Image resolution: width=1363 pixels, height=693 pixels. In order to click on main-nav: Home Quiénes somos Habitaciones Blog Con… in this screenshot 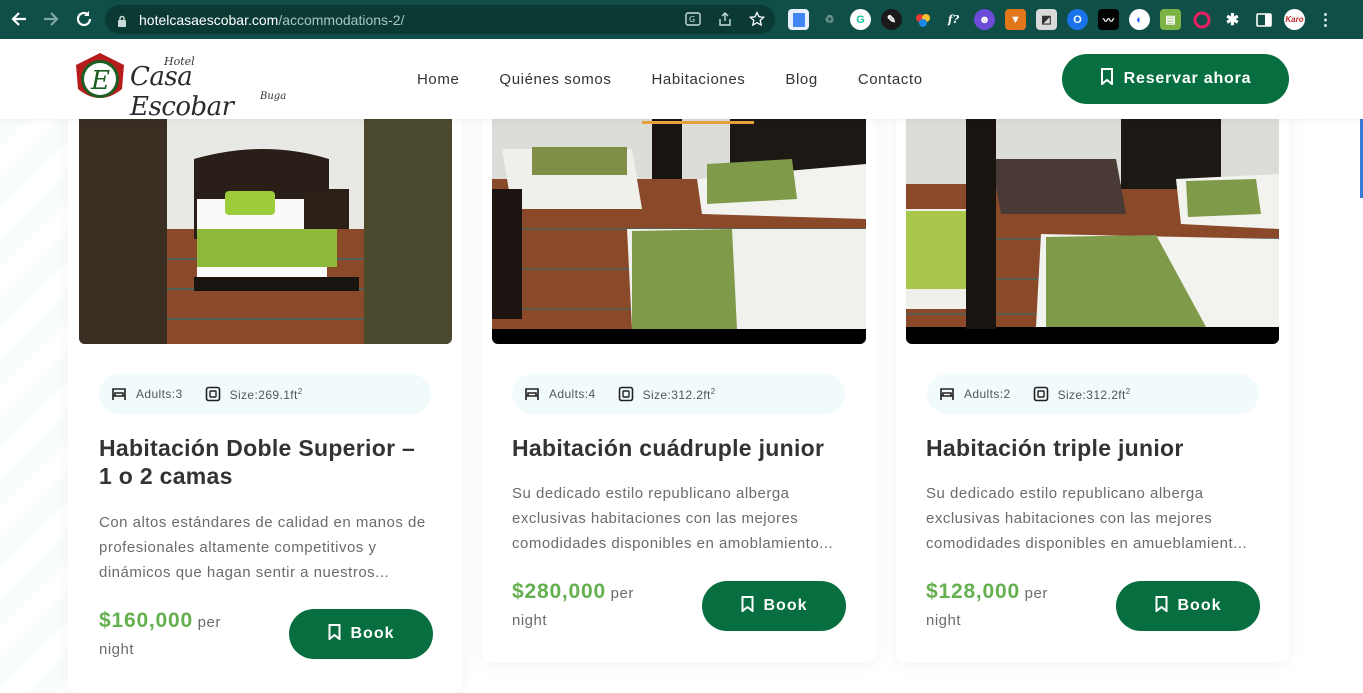, I will do `click(670, 97)`.